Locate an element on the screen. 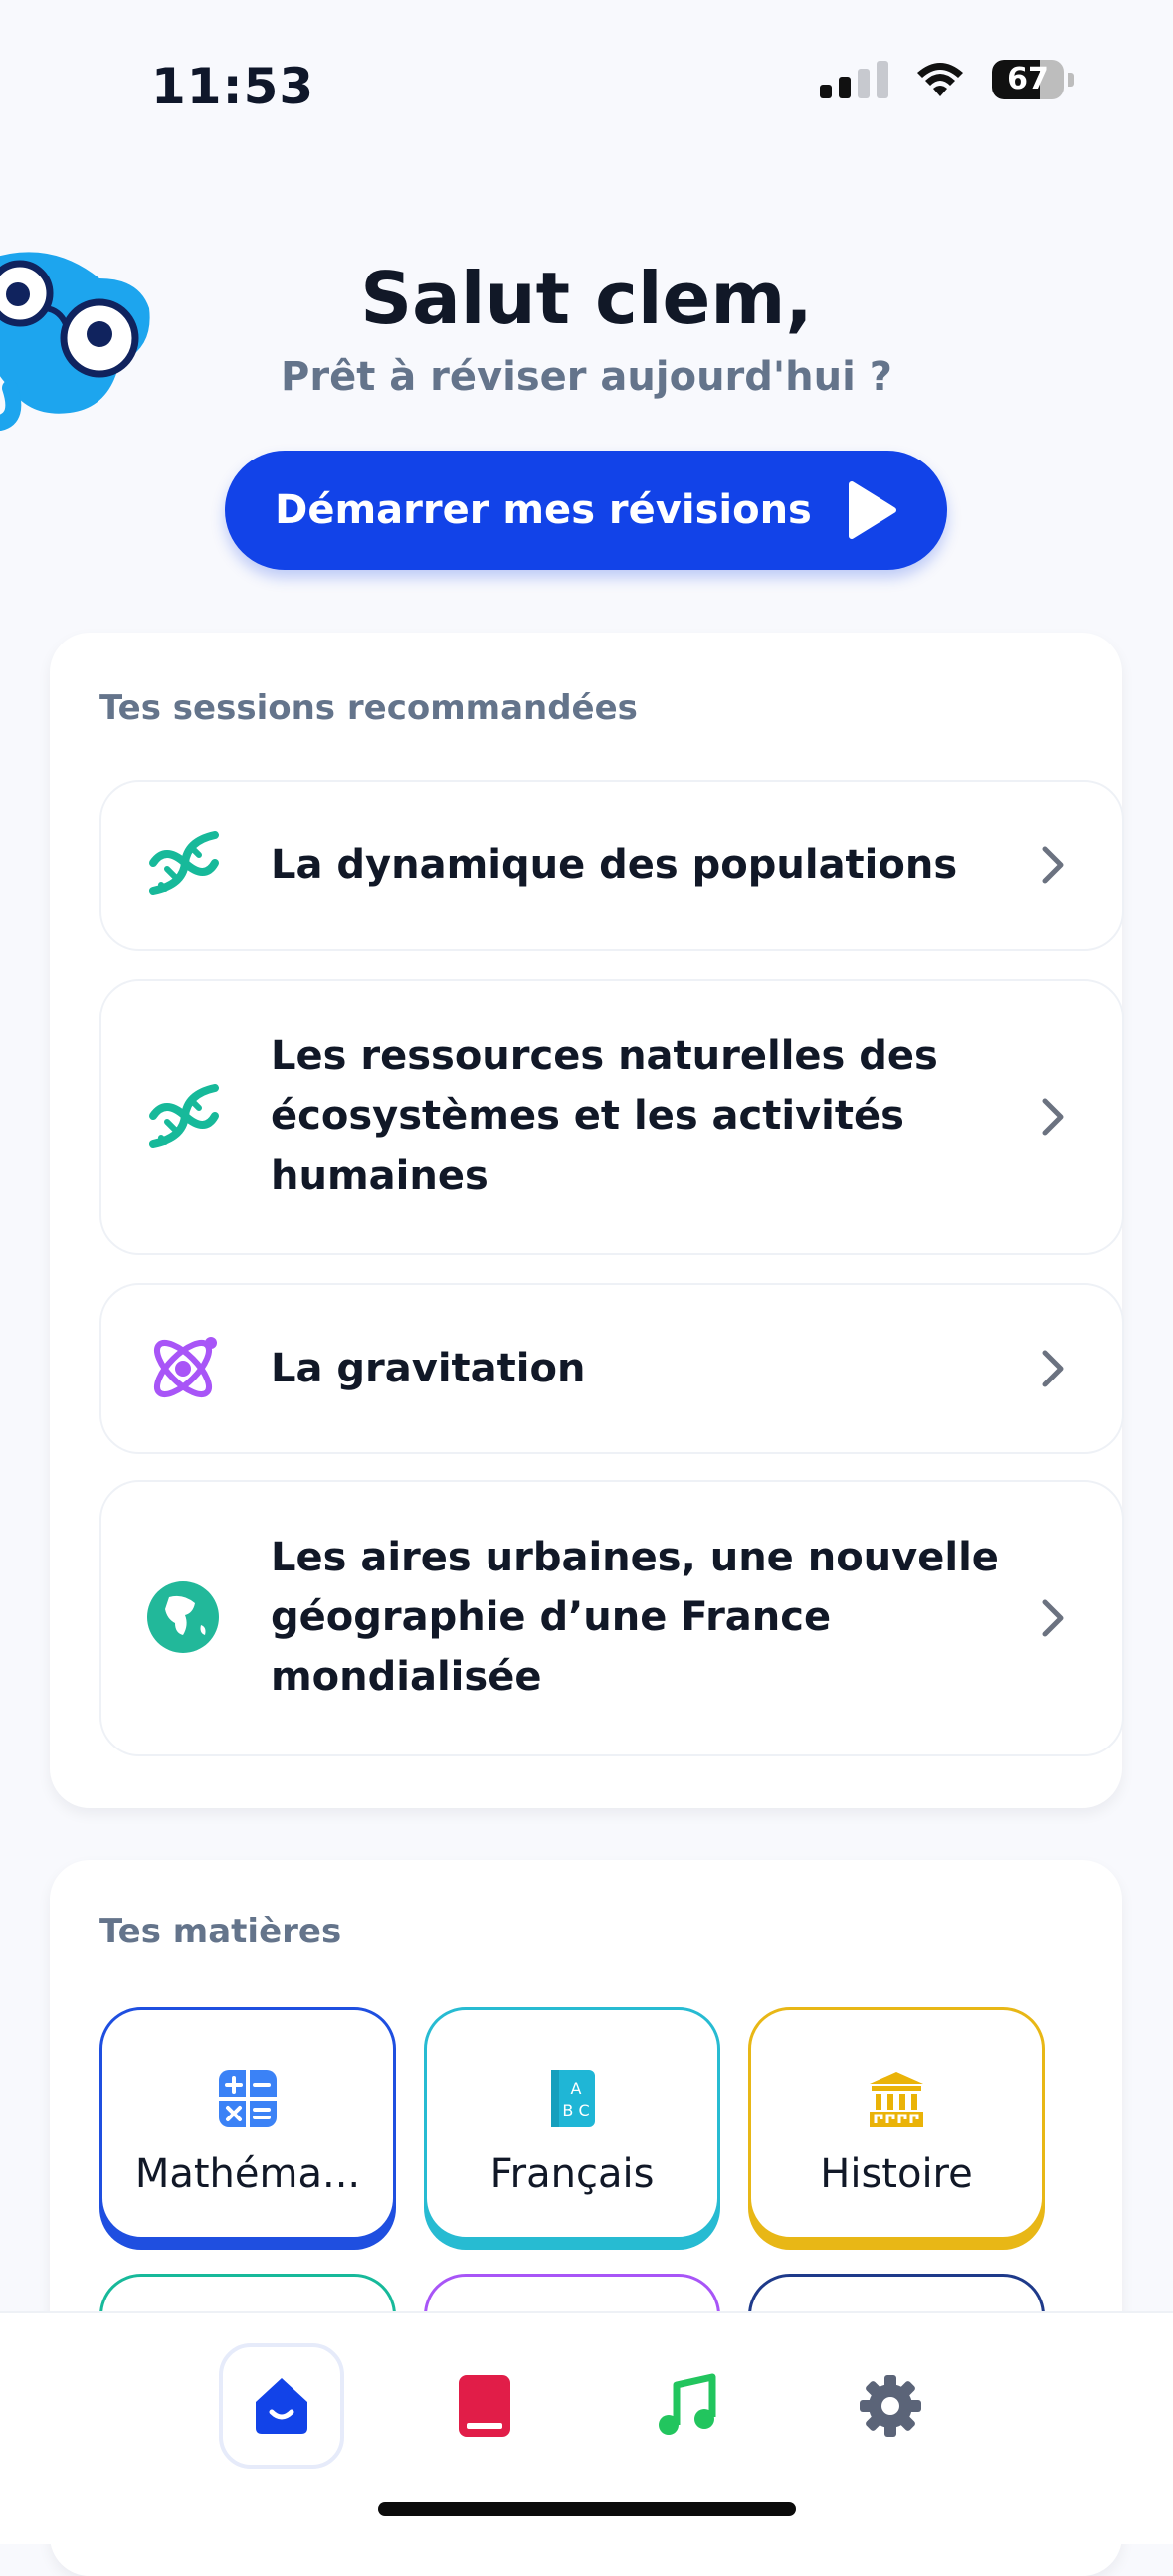 Image resolution: width=1173 pixels, height=2576 pixels. home-icon is located at coordinates (281, 2406).